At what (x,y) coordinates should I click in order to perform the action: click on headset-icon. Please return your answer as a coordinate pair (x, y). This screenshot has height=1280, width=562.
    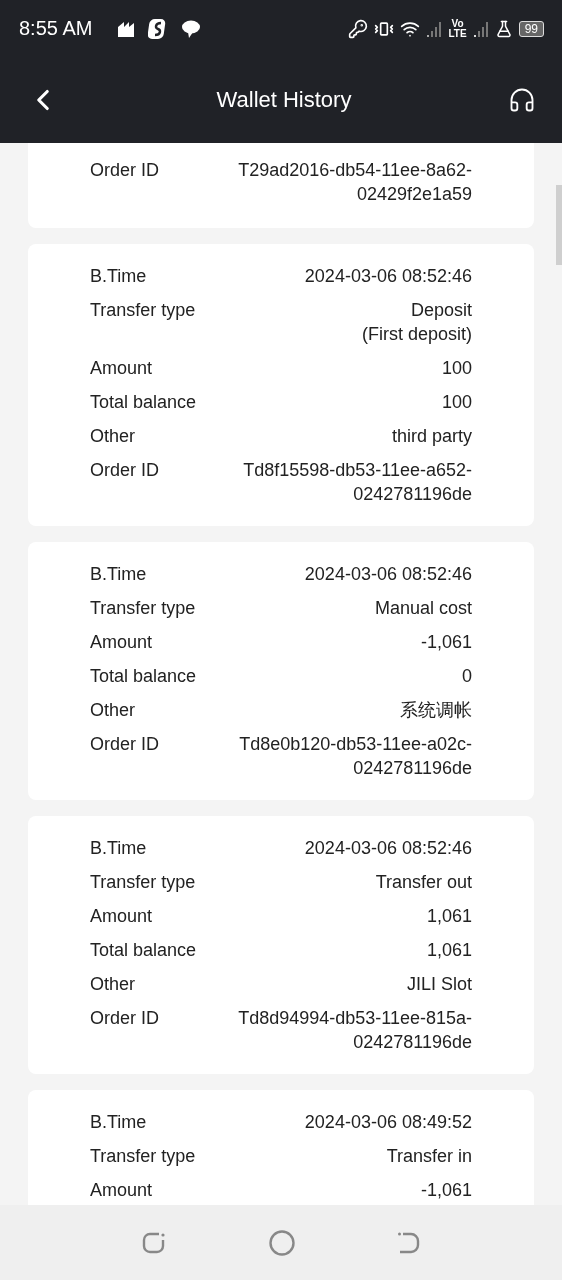
    Looking at the image, I should click on (522, 100).